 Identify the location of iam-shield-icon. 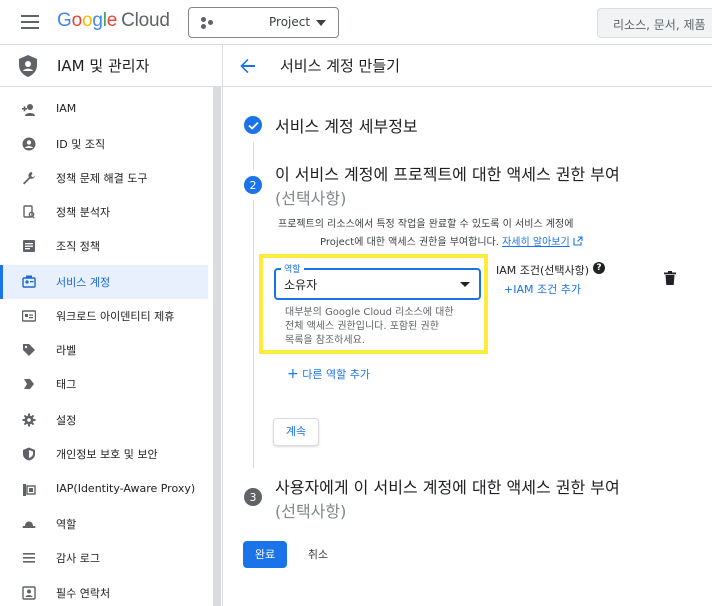
(28, 66).